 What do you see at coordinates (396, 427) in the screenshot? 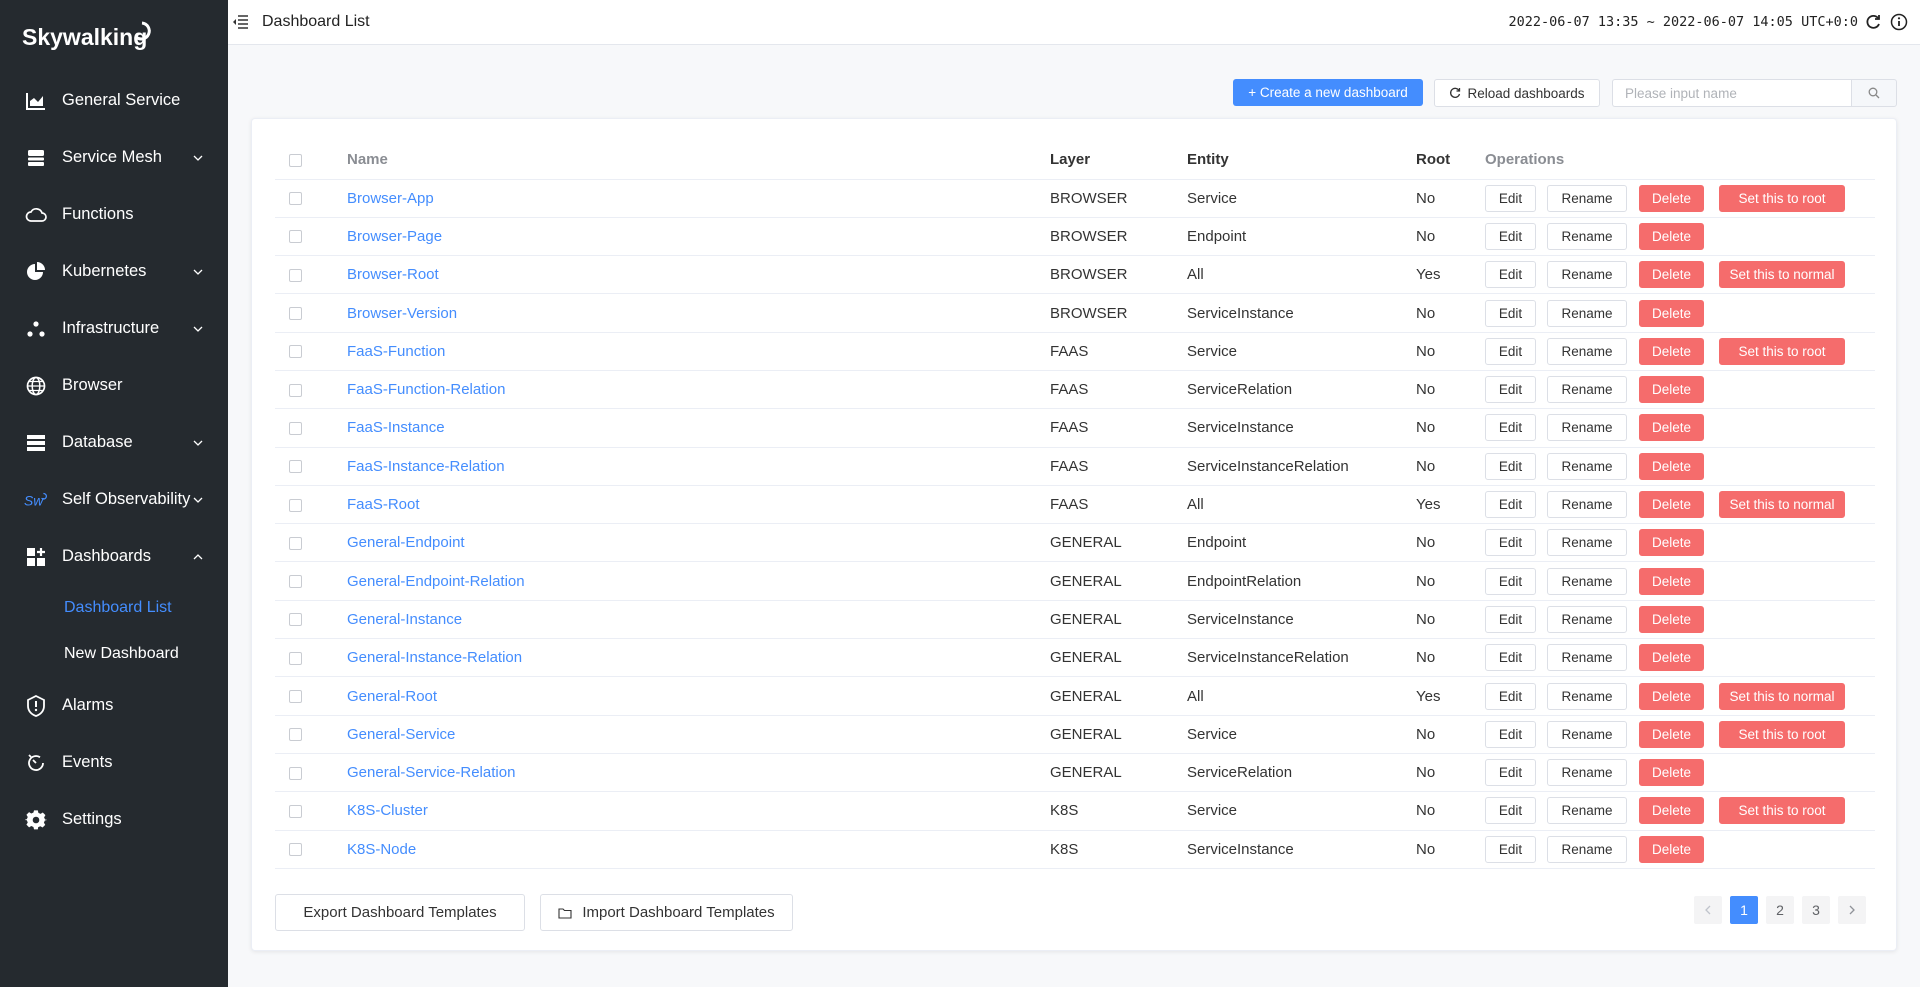
I see `dashboard-name-link: FaaS-Instance` at bounding box center [396, 427].